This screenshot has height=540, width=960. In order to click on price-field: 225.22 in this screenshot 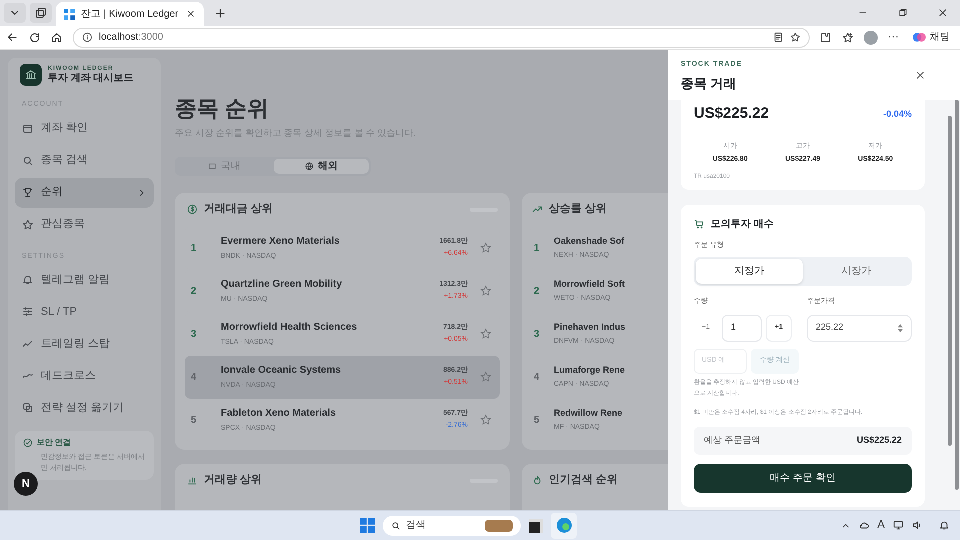, I will do `click(859, 328)`.